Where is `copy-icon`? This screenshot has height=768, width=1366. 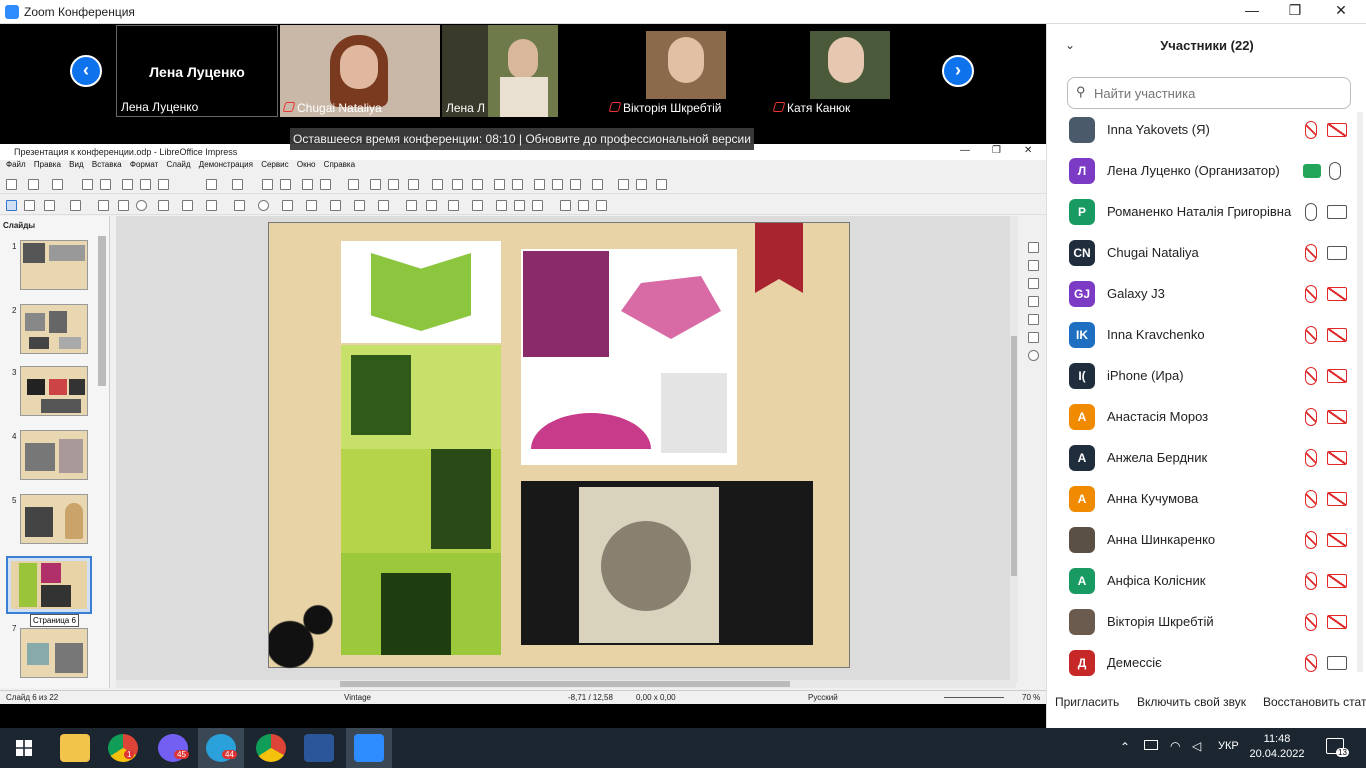
copy-icon is located at coordinates (145, 184).